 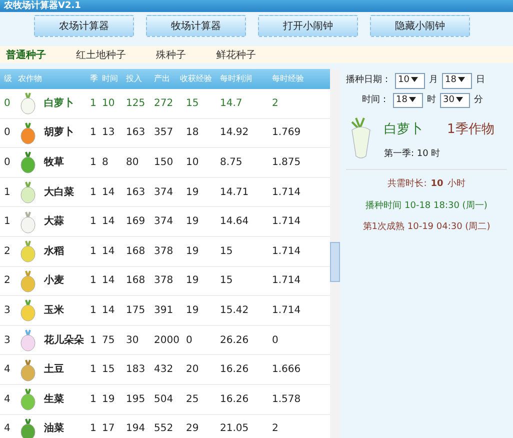 What do you see at coordinates (426, 227) in the screenshot?
I see `ripe-time: 第1次成熟 10-19 04:30 (周二)` at bounding box center [426, 227].